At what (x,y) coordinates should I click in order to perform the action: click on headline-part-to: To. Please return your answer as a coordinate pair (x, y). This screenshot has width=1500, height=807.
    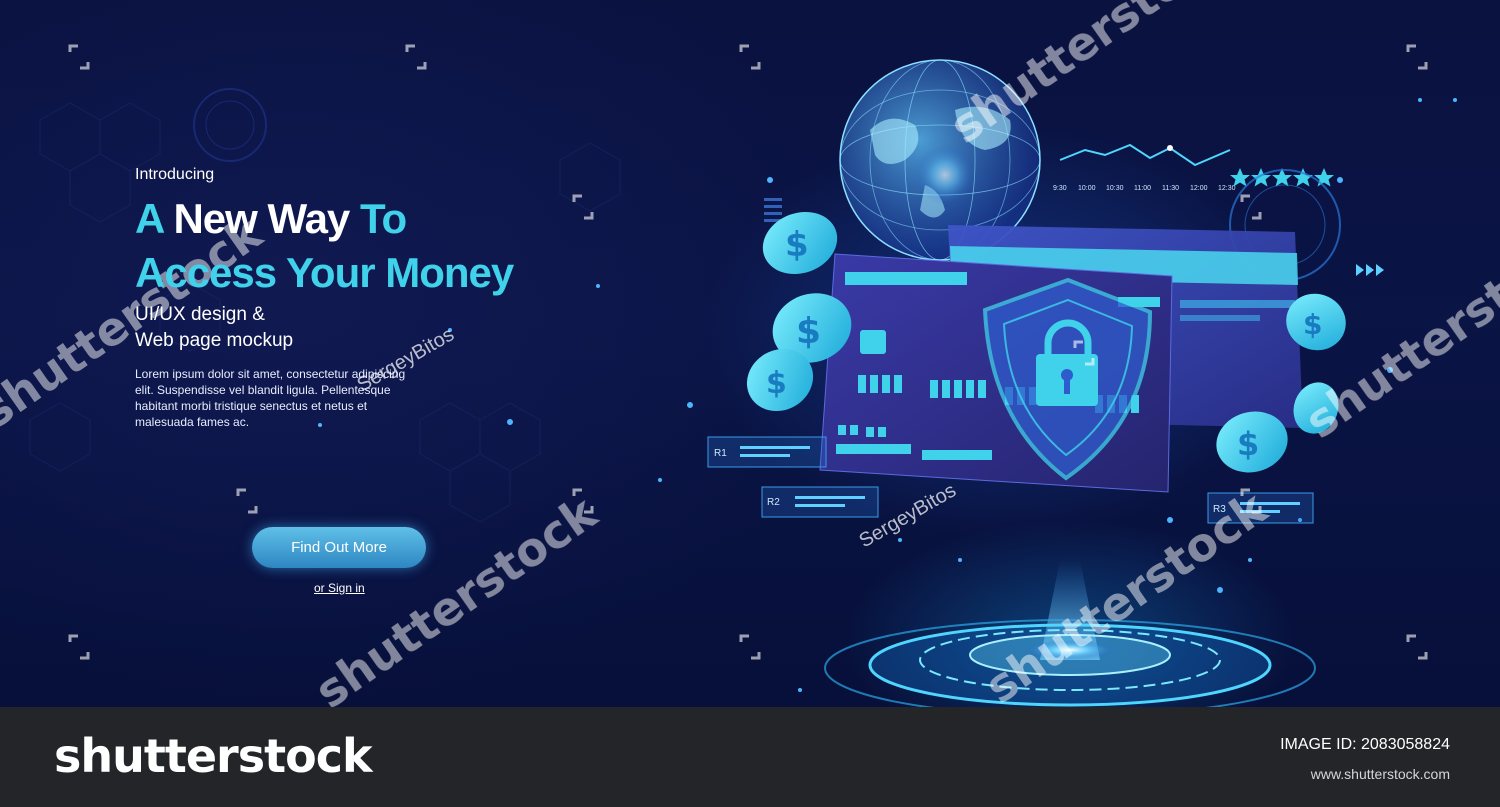
    Looking at the image, I should click on (383, 218).